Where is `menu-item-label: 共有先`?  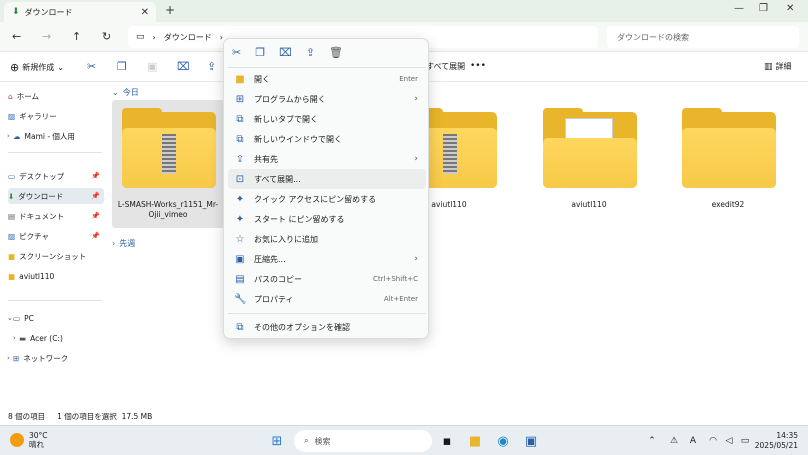 menu-item-label: 共有先 is located at coordinates (266, 159).